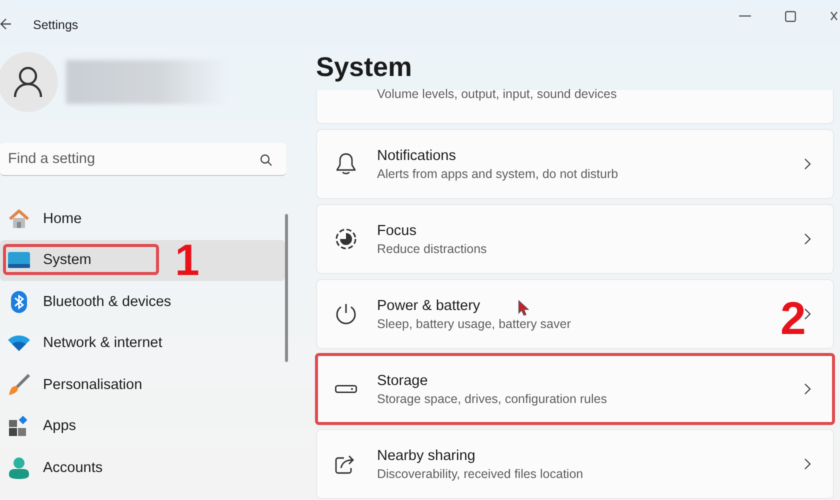  I want to click on apps-icon, so click(19, 426).